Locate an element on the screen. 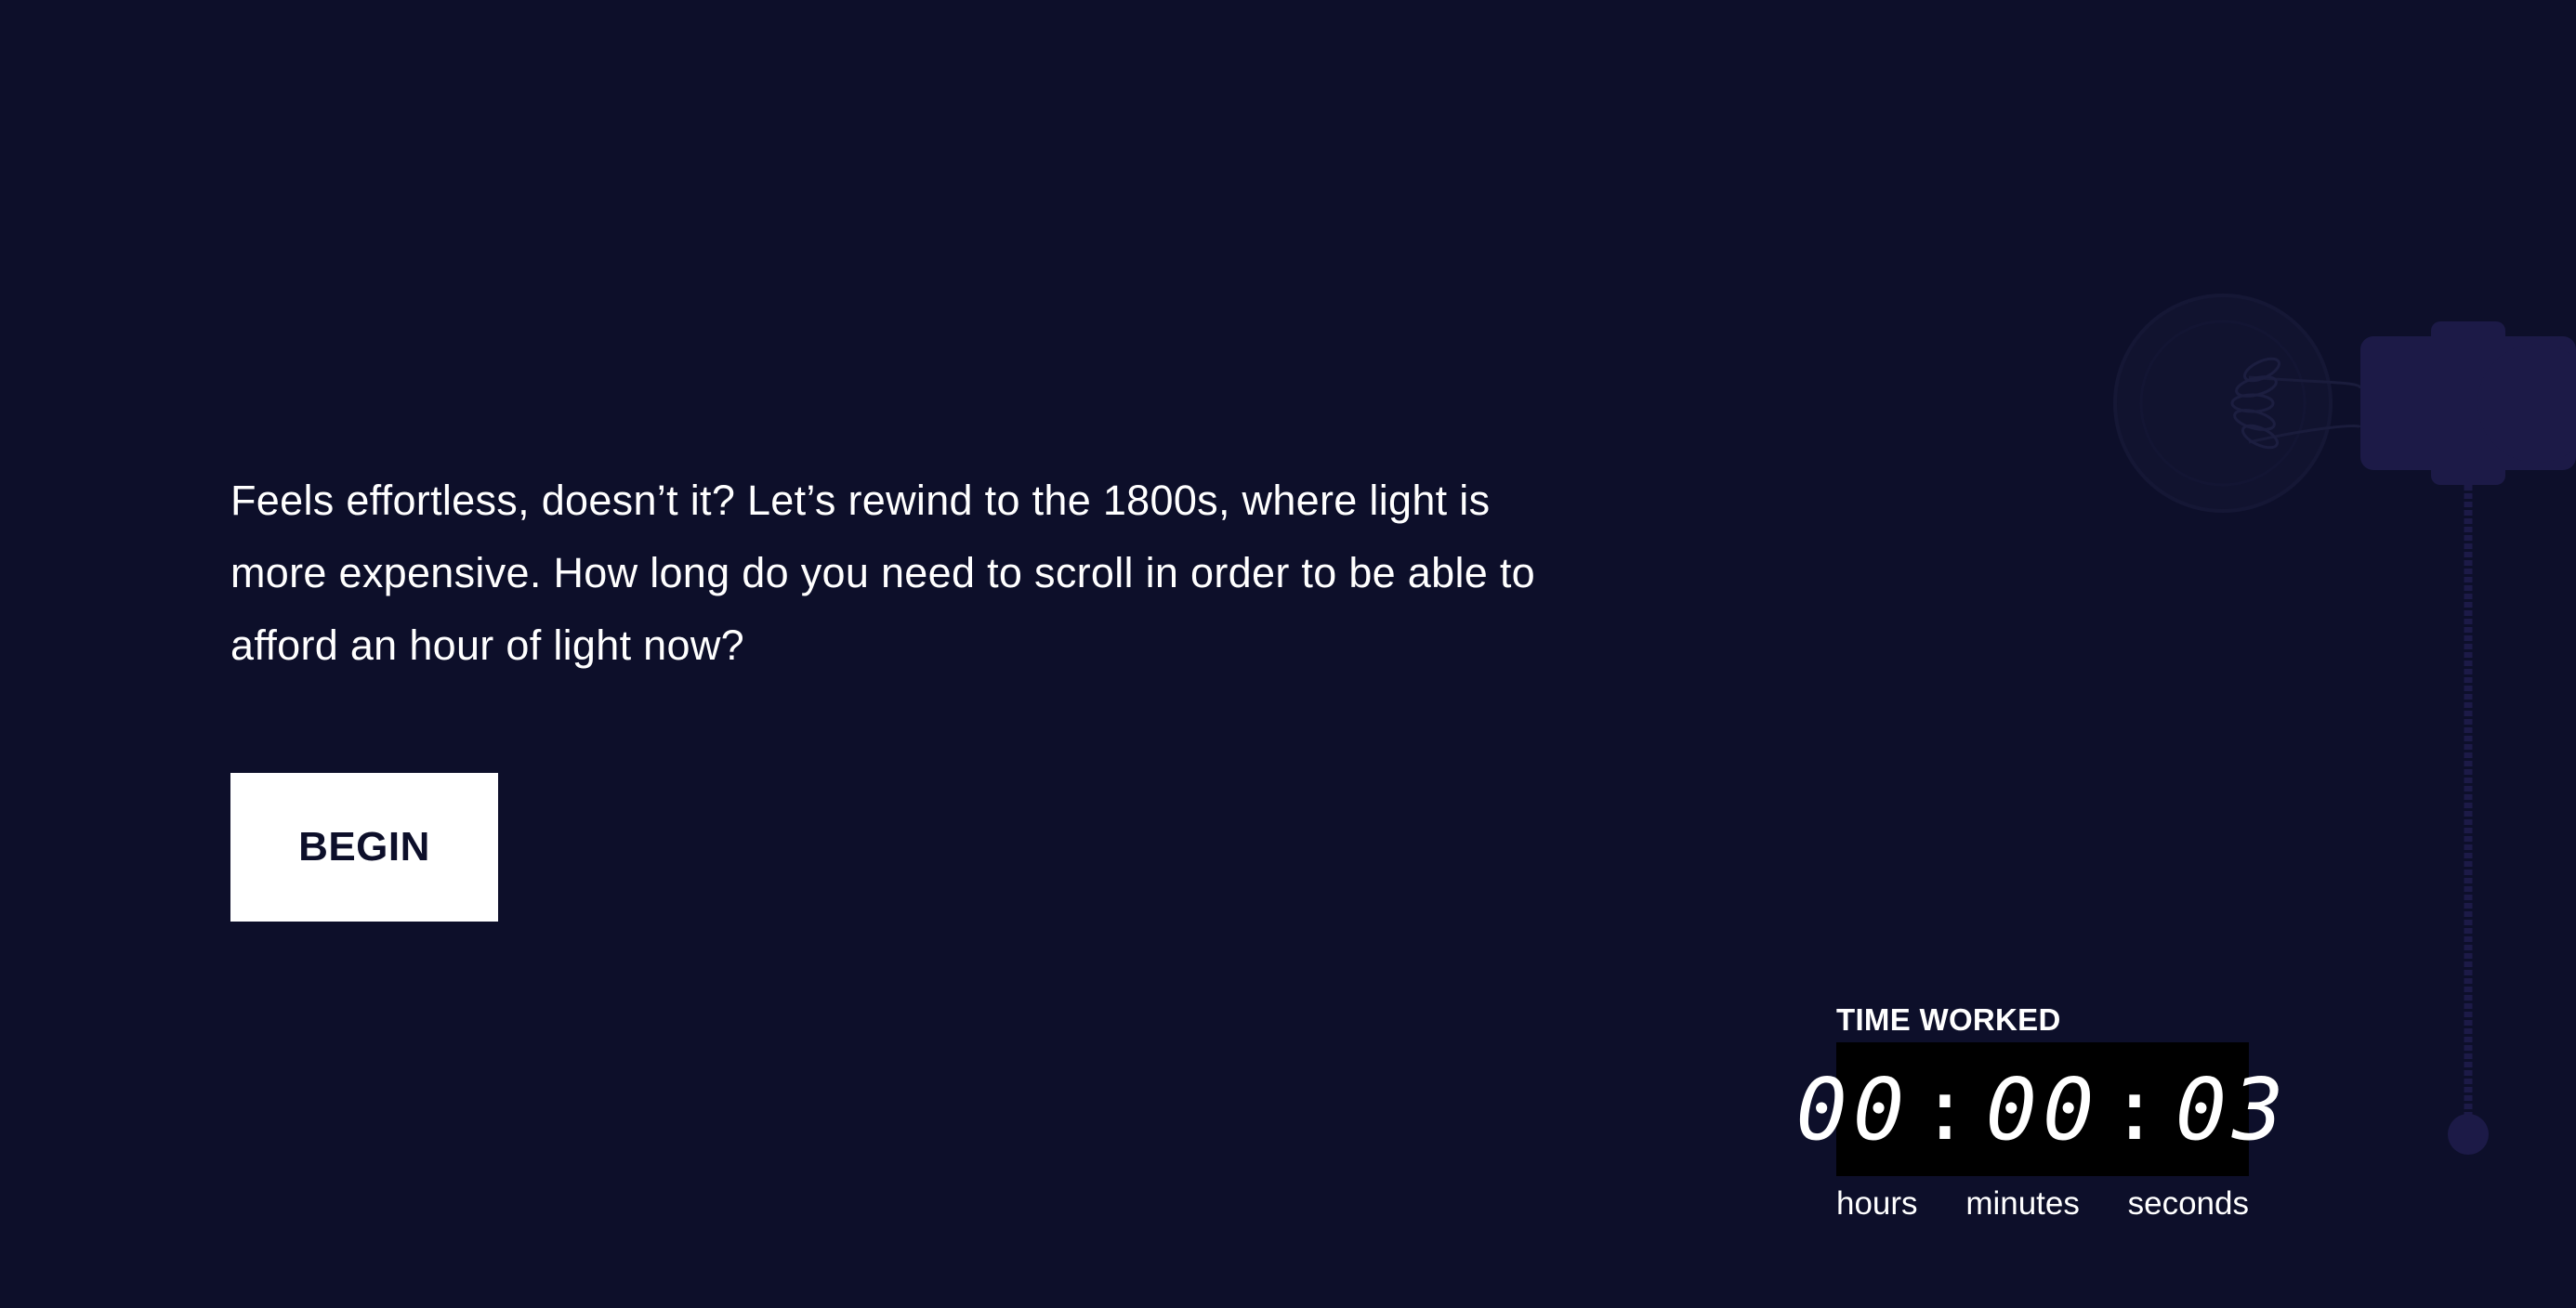 The image size is (2576, 1308). light-bulb-icon is located at coordinates (2344, 724).